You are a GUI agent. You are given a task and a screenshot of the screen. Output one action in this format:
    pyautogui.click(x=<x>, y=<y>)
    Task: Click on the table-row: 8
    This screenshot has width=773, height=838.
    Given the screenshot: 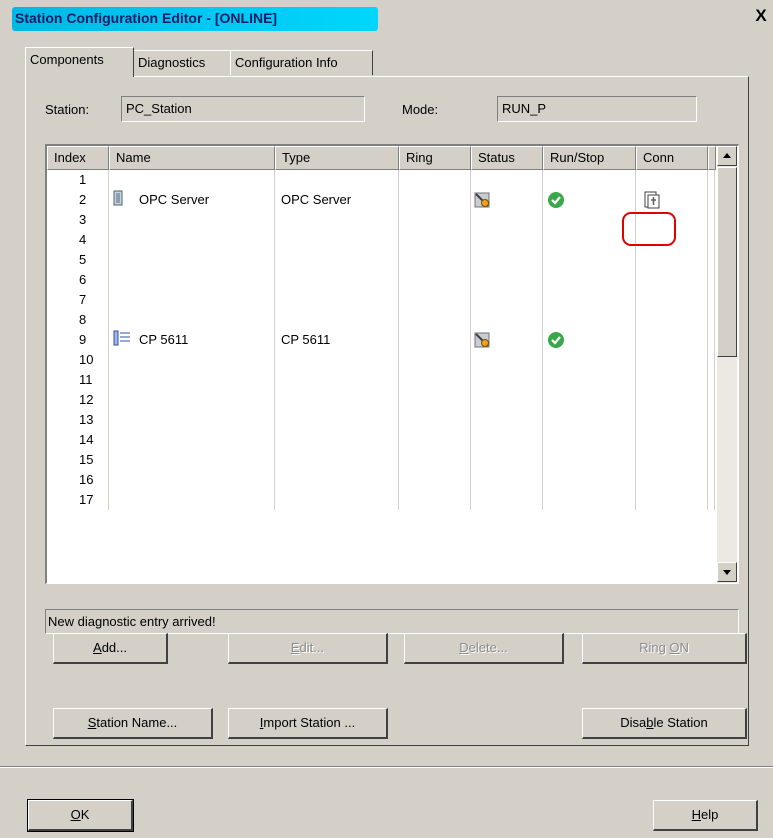 What is the action you would take?
    pyautogui.click(x=381, y=320)
    